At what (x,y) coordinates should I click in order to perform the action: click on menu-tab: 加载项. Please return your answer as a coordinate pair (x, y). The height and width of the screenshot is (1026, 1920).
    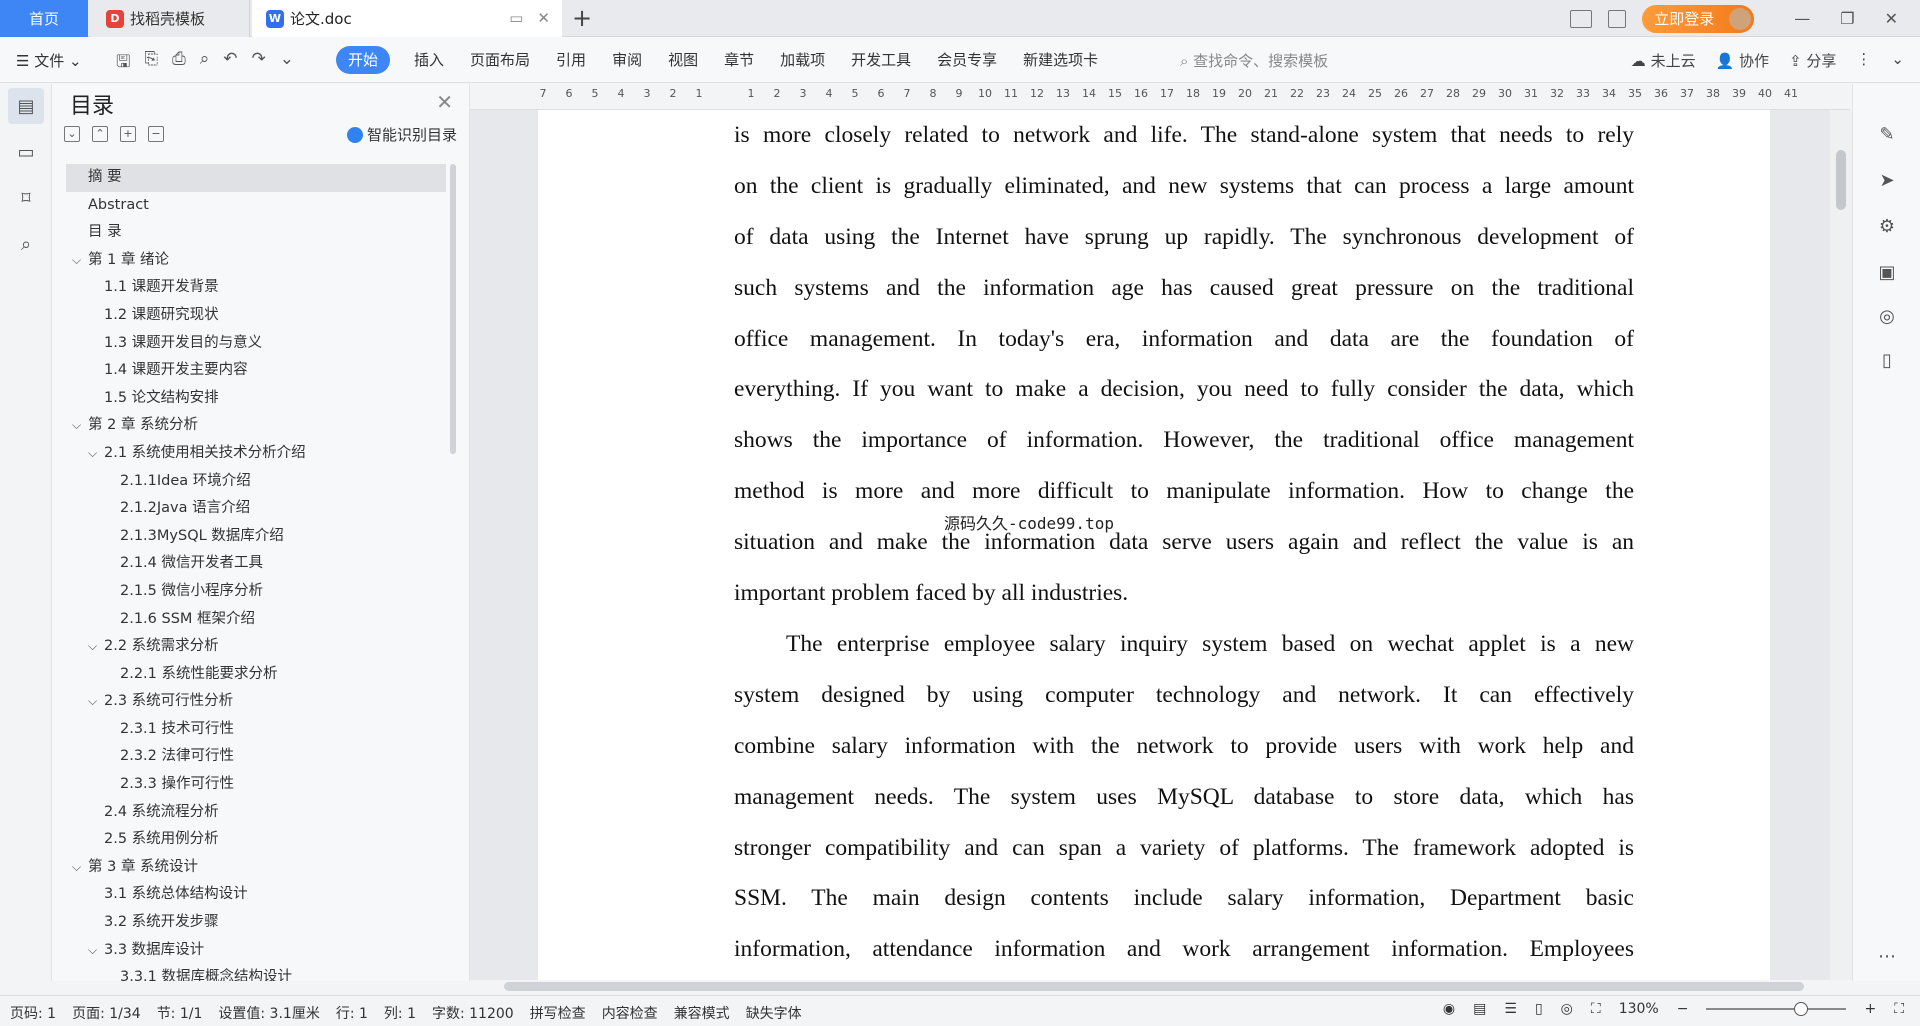
    Looking at the image, I should click on (802, 60).